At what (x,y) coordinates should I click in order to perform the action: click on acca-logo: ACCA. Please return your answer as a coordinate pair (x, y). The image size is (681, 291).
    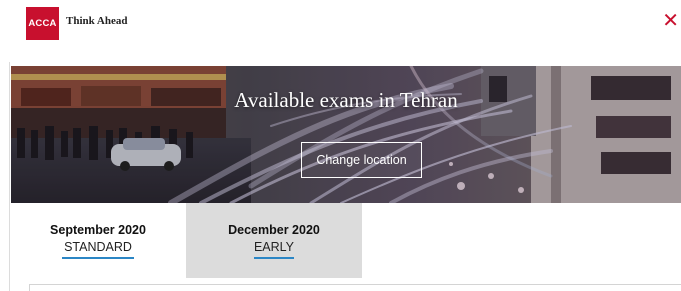
    Looking at the image, I should click on (42, 23).